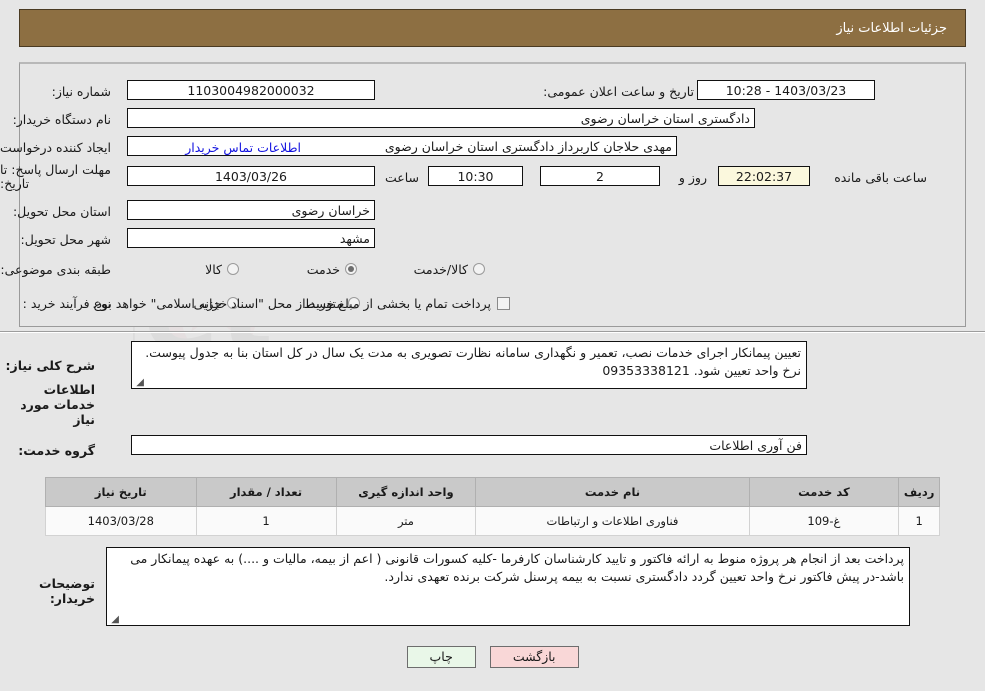 The height and width of the screenshot is (691, 985). I want to click on category-option-label: خدمت, so click(323, 269).